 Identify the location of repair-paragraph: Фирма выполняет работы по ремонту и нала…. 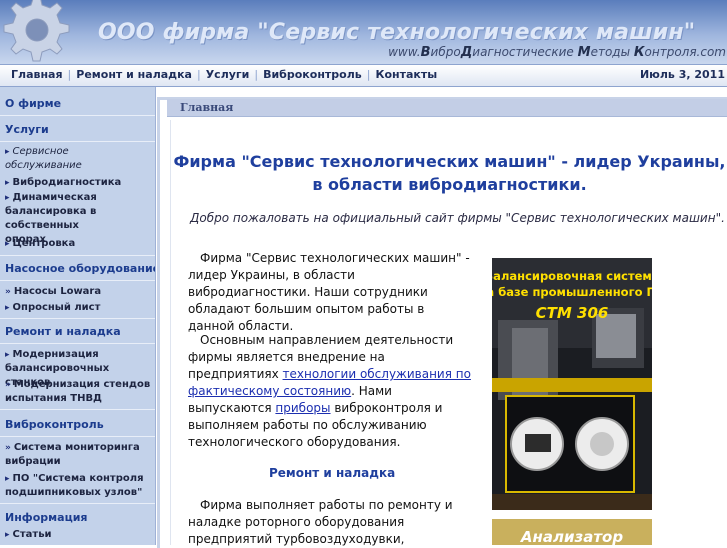
(320, 522).